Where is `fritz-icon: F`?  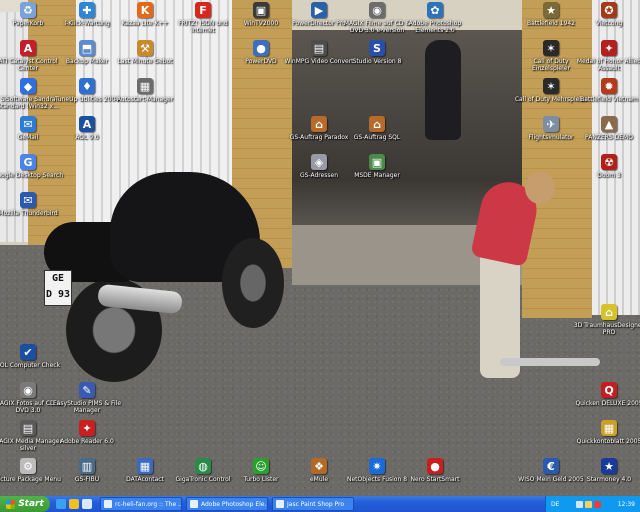 fritz-icon: F is located at coordinates (203, 10).